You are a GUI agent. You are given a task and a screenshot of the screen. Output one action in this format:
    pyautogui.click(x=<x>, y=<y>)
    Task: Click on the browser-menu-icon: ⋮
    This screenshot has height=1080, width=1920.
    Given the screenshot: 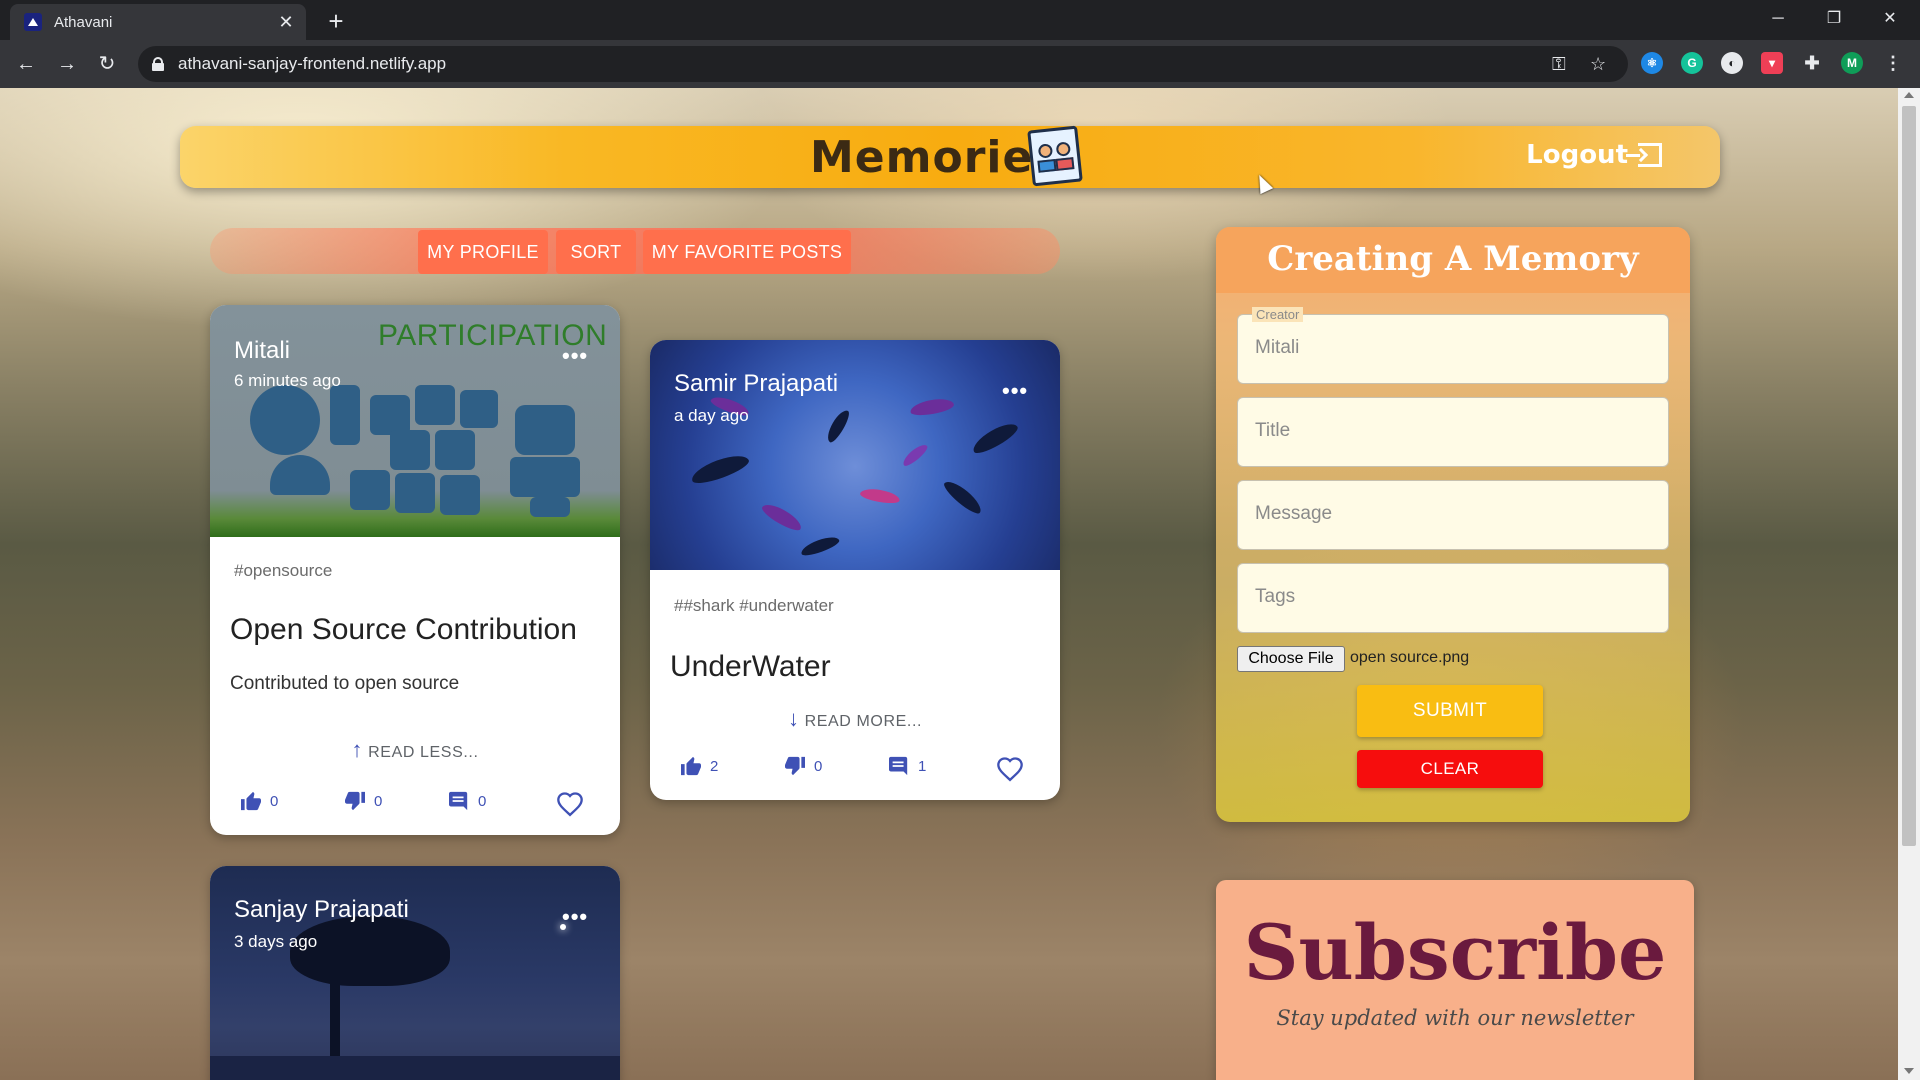 What is the action you would take?
    pyautogui.click(x=1893, y=63)
    